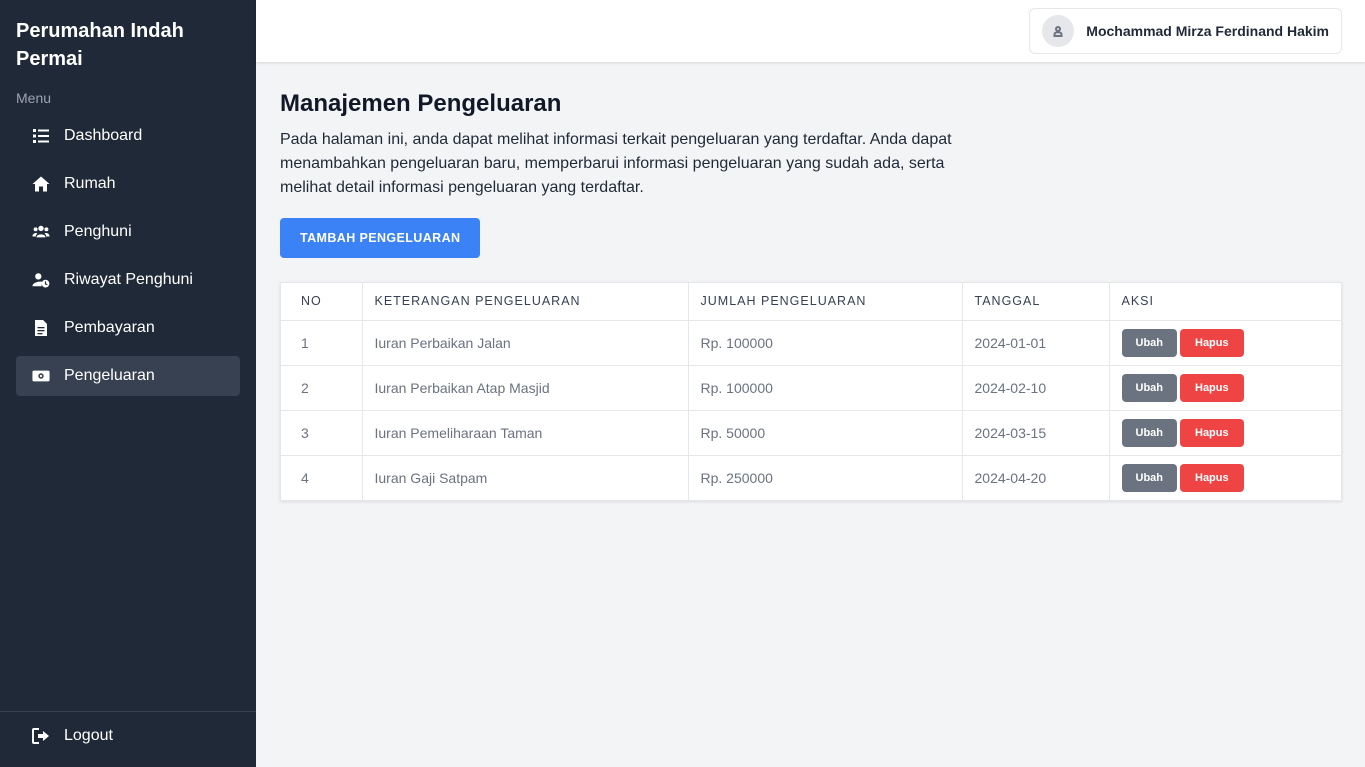  What do you see at coordinates (34, 98) in the screenshot?
I see `menu-label: Menu` at bounding box center [34, 98].